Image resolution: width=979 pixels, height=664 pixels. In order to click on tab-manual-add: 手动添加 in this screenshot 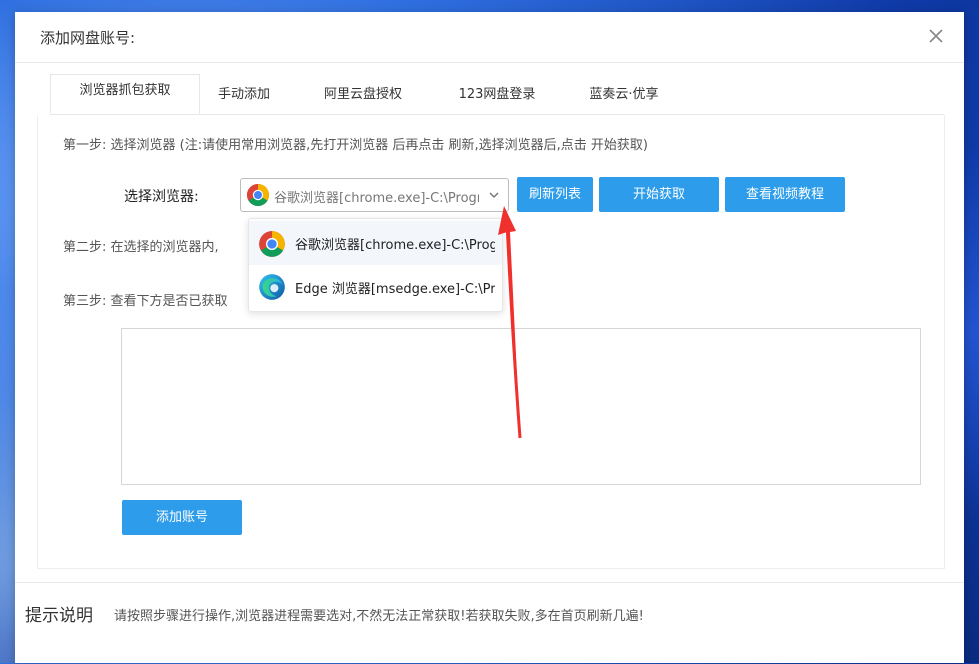, I will do `click(244, 99)`.